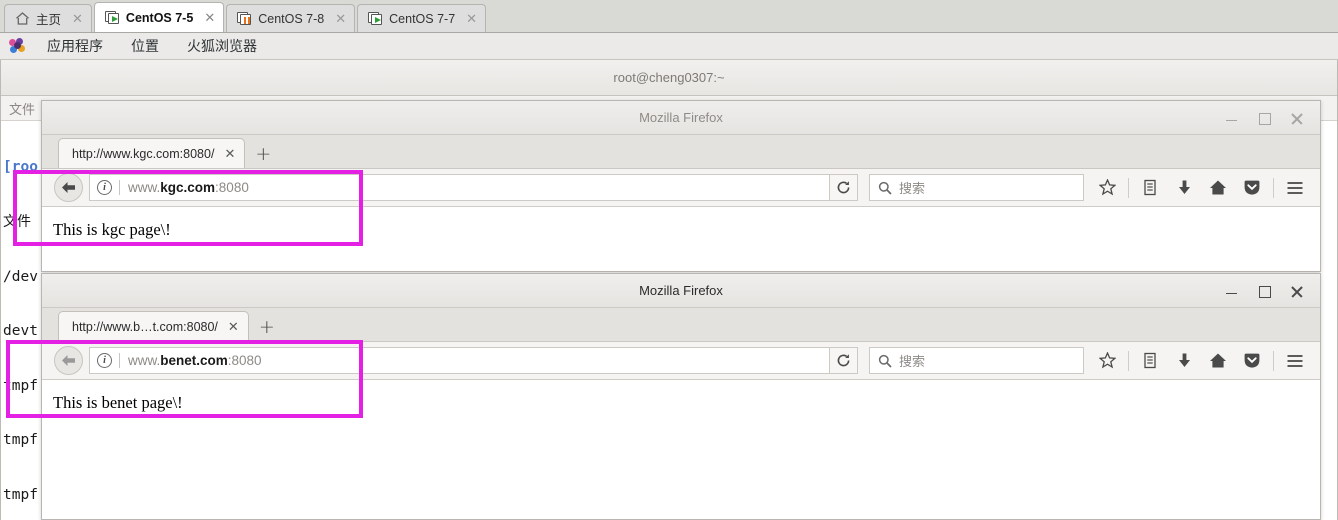 The width and height of the screenshot is (1338, 520). I want to click on firefox-tabbar: http://www.kgc.com:8080/ ✕ +, so click(681, 152).